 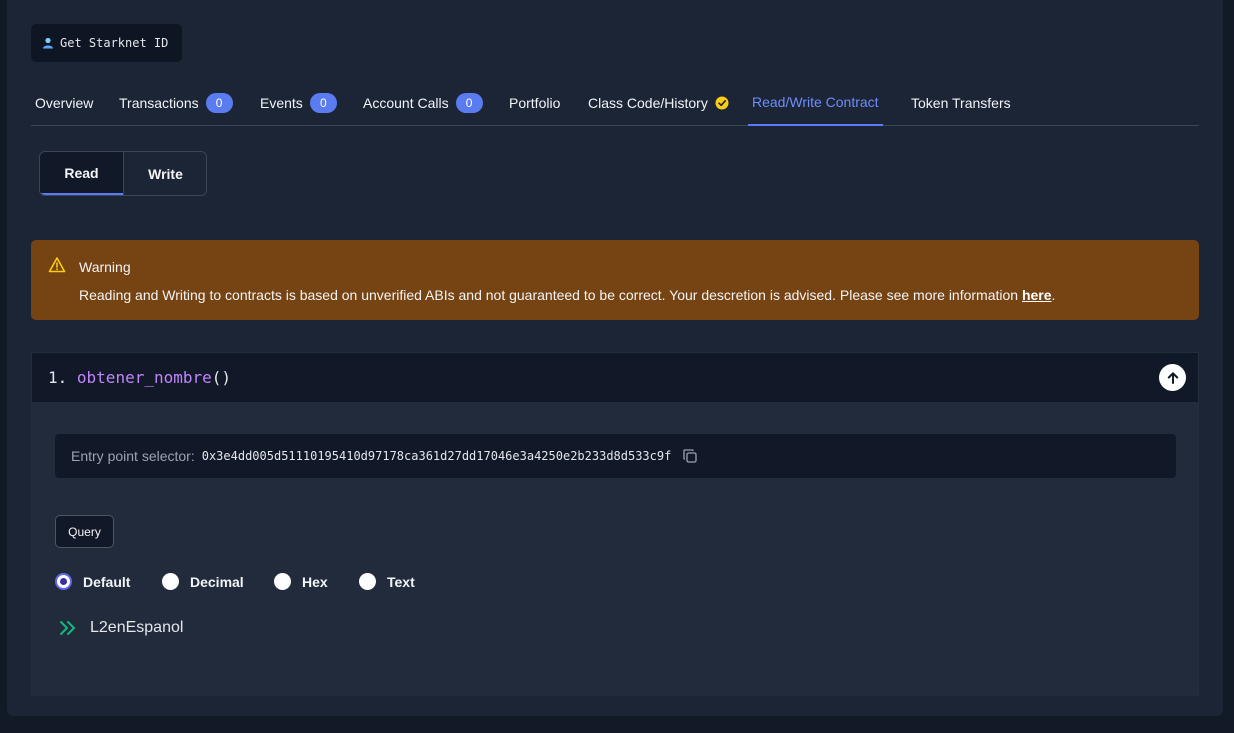 What do you see at coordinates (401, 581) in the screenshot?
I see `format-label: Text` at bounding box center [401, 581].